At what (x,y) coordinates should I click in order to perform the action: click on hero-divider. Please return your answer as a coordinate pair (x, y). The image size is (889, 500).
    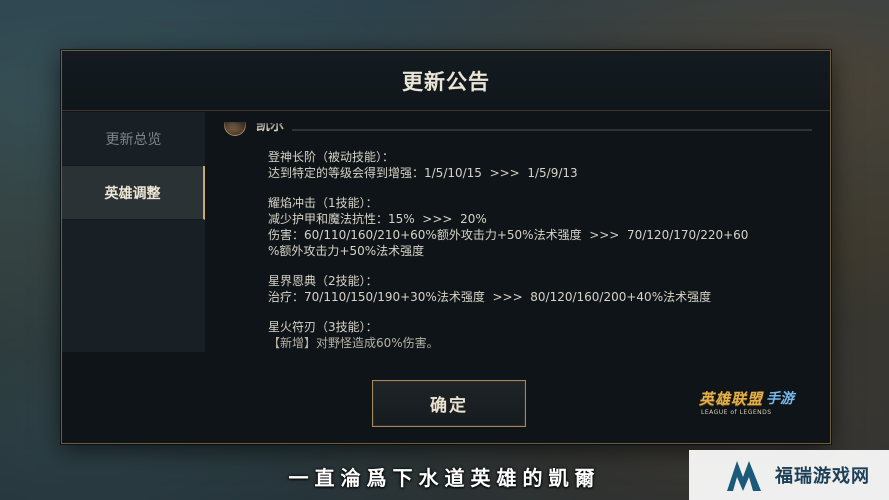
    Looking at the image, I should click on (552, 130).